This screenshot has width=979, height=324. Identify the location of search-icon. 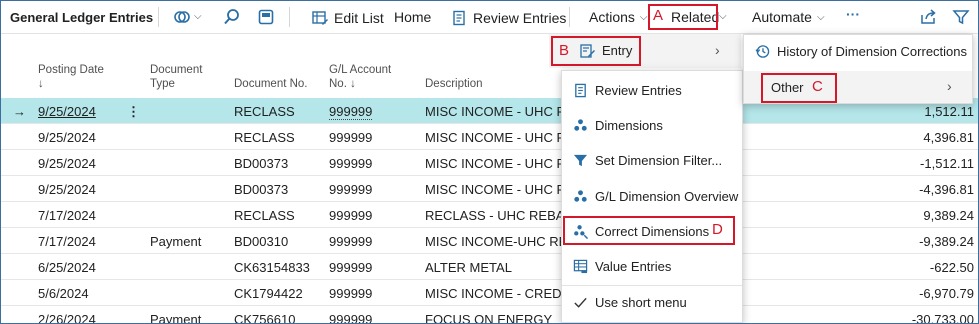
(232, 17).